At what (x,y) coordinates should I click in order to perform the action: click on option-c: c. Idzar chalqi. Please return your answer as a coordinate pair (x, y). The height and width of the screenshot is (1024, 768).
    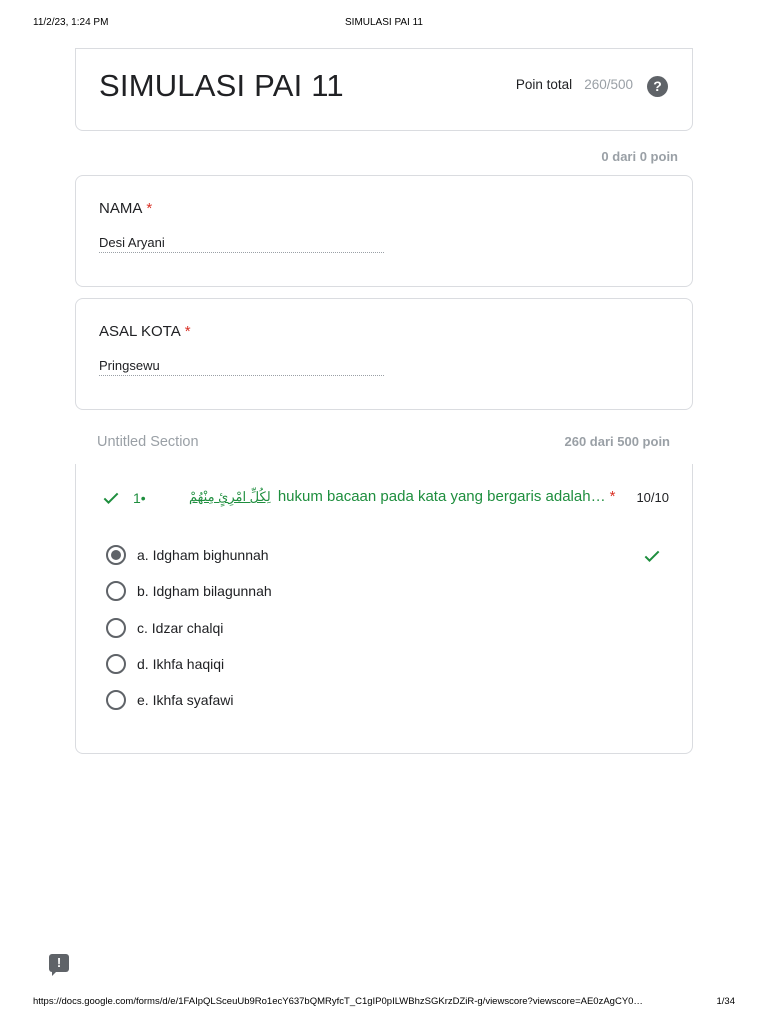
    Looking at the image, I should click on (164, 628).